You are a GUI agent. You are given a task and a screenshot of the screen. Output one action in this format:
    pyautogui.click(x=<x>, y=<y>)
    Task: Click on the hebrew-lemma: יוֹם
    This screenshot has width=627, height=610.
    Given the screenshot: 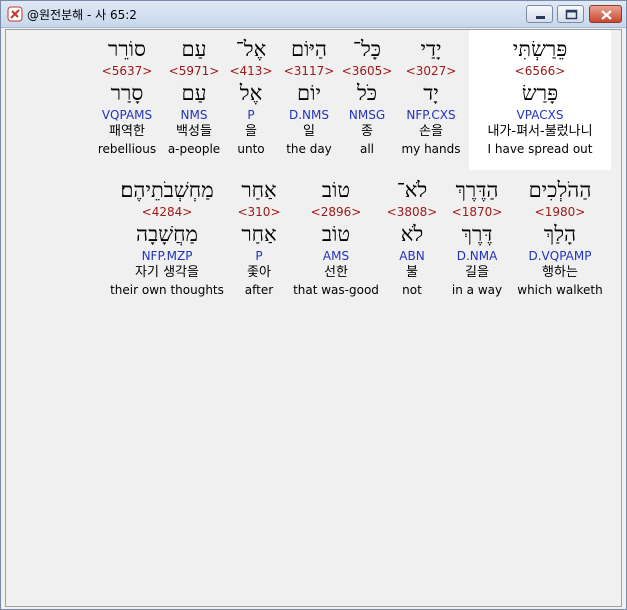 What is the action you would take?
    pyautogui.click(x=309, y=93)
    